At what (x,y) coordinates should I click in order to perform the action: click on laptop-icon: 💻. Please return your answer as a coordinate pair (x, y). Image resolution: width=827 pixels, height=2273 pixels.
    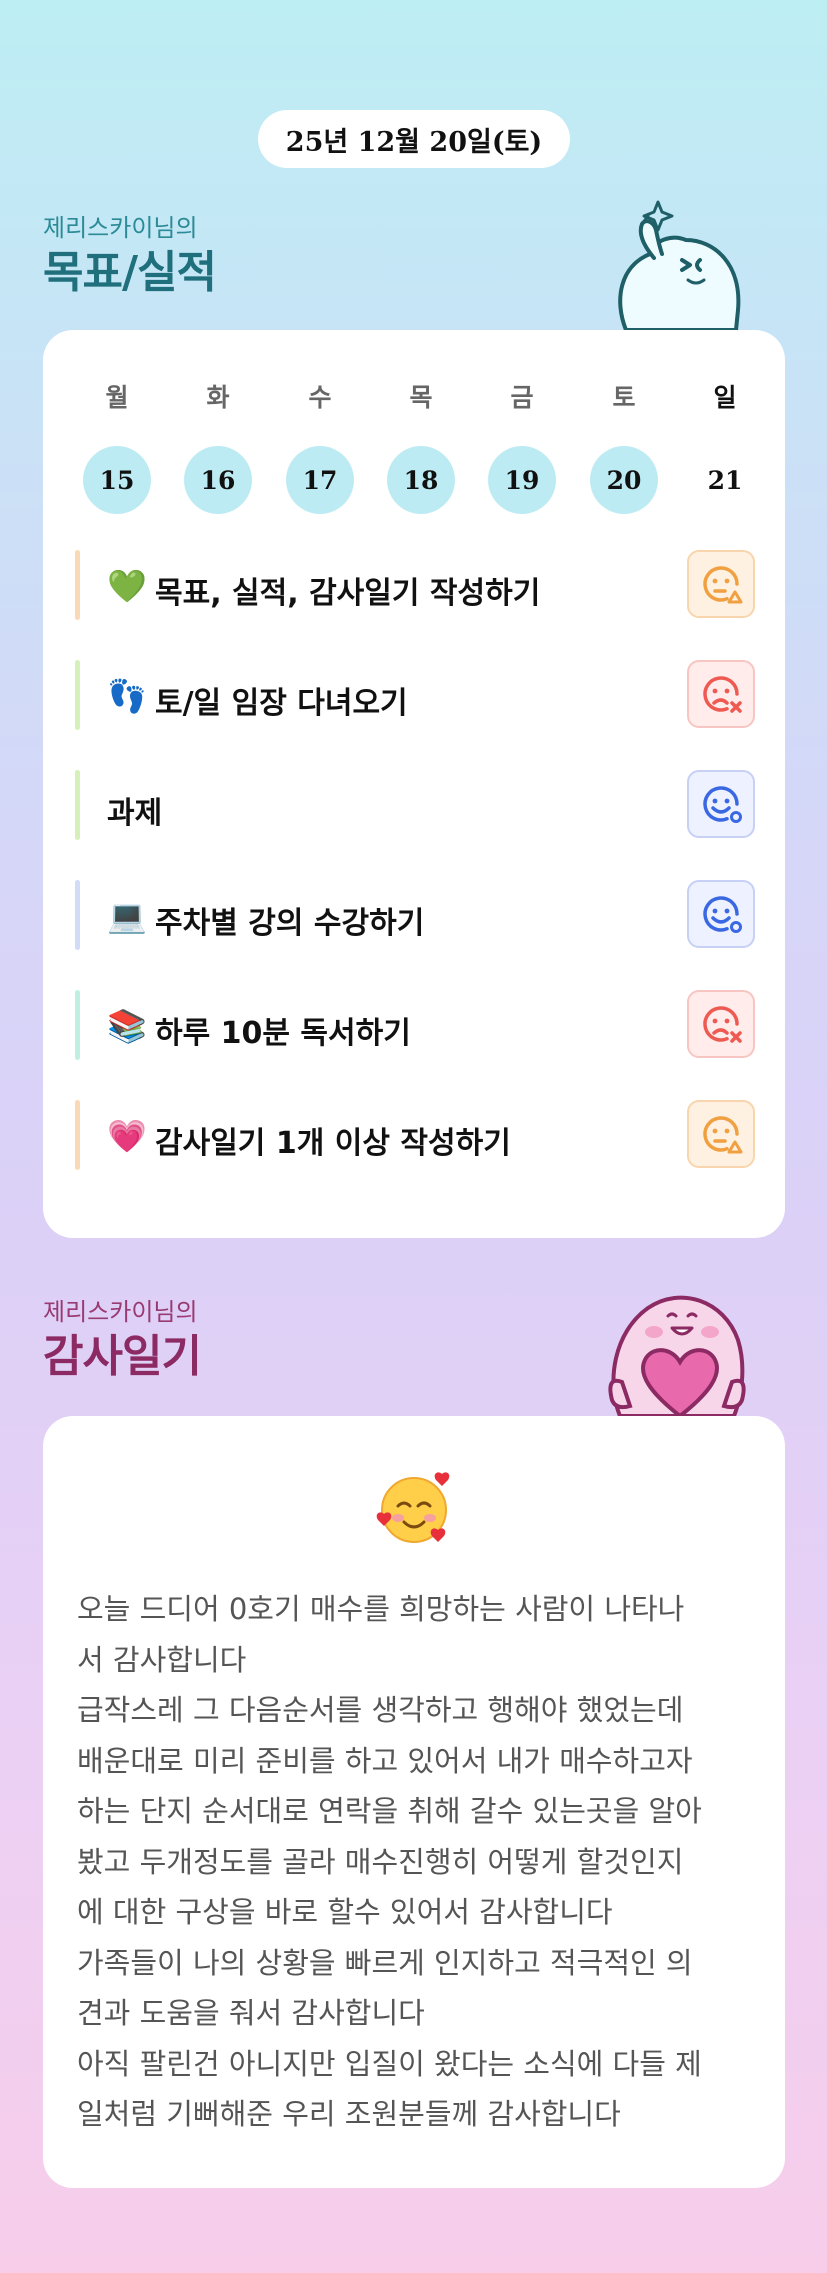
    Looking at the image, I should click on (127, 916).